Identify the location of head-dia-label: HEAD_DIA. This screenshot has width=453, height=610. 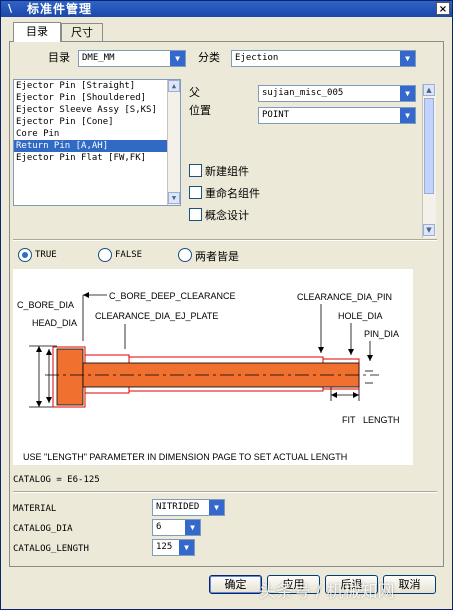
(54, 323).